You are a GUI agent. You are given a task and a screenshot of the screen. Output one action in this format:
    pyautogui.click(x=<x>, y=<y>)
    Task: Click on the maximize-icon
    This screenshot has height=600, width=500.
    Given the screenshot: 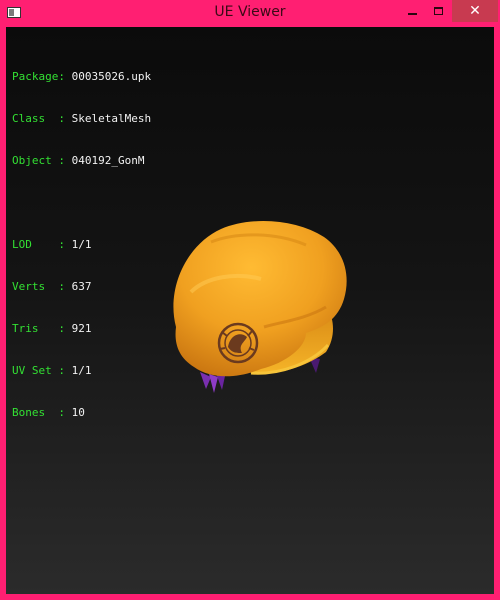 What is the action you would take?
    pyautogui.click(x=438, y=11)
    